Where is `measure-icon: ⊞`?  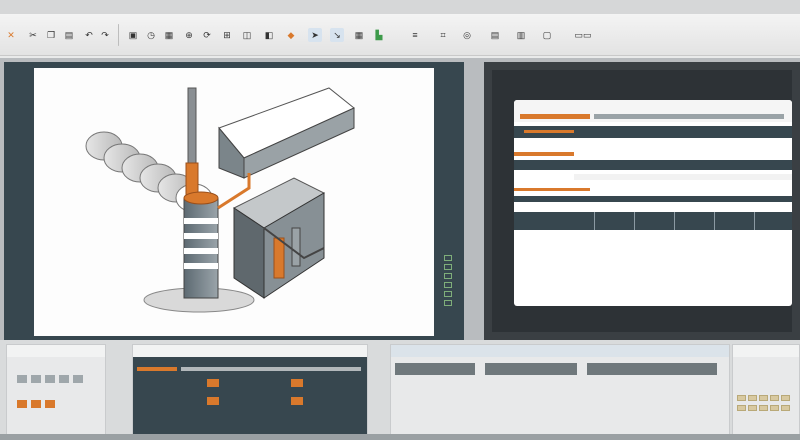
measure-icon: ⊞ is located at coordinates (227, 35).